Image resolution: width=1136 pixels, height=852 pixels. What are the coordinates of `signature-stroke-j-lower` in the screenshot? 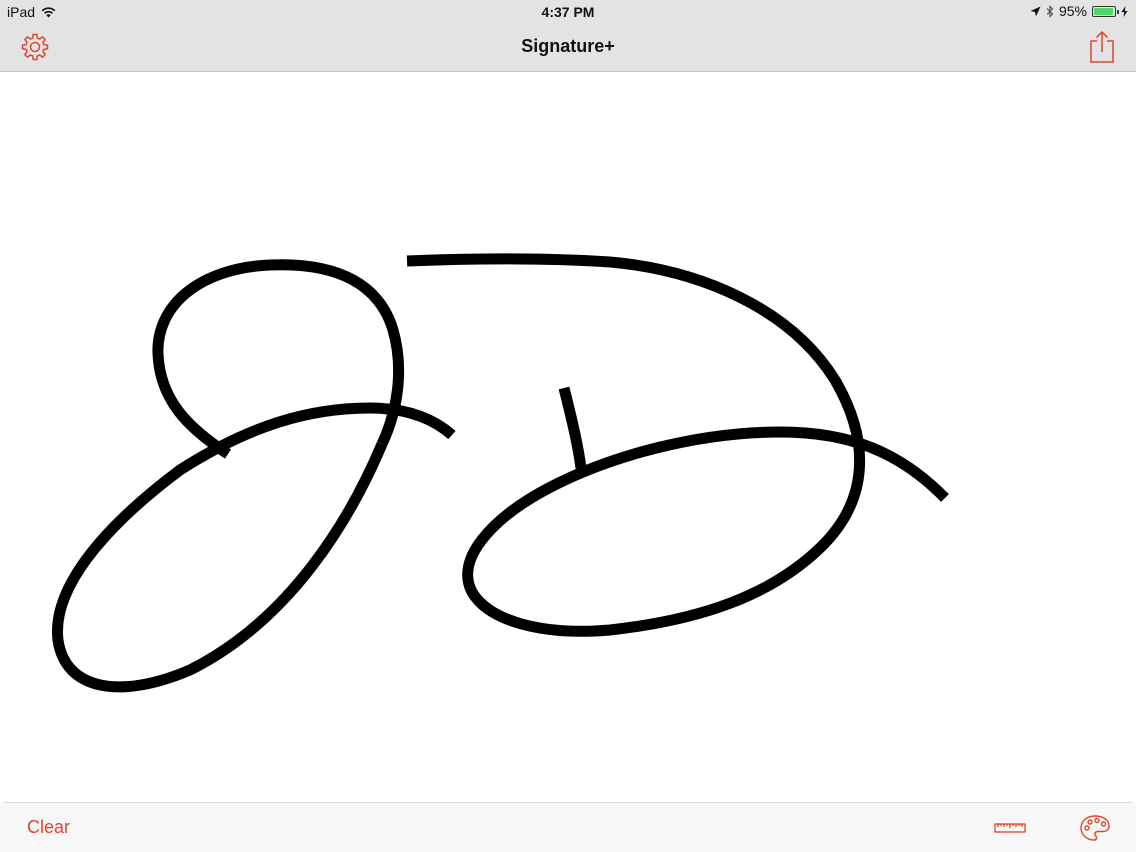 It's located at (254, 547).